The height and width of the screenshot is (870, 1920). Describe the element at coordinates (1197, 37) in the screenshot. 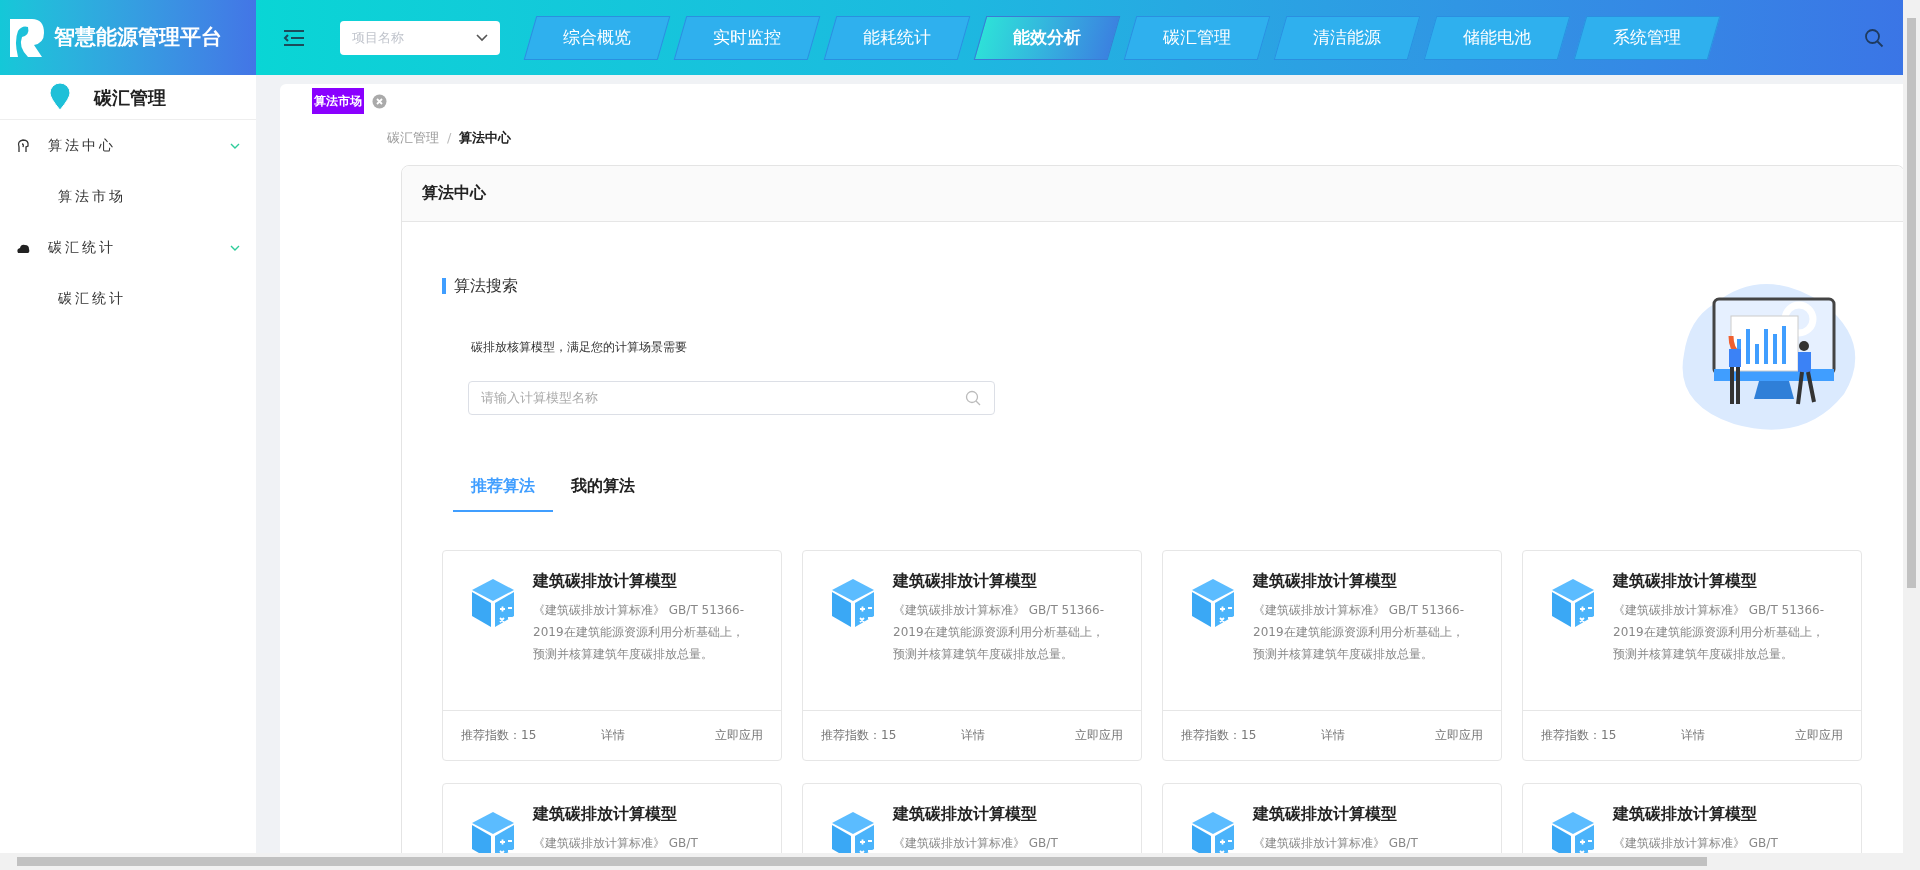

I see `nav-tab: 碳汇管理` at that location.